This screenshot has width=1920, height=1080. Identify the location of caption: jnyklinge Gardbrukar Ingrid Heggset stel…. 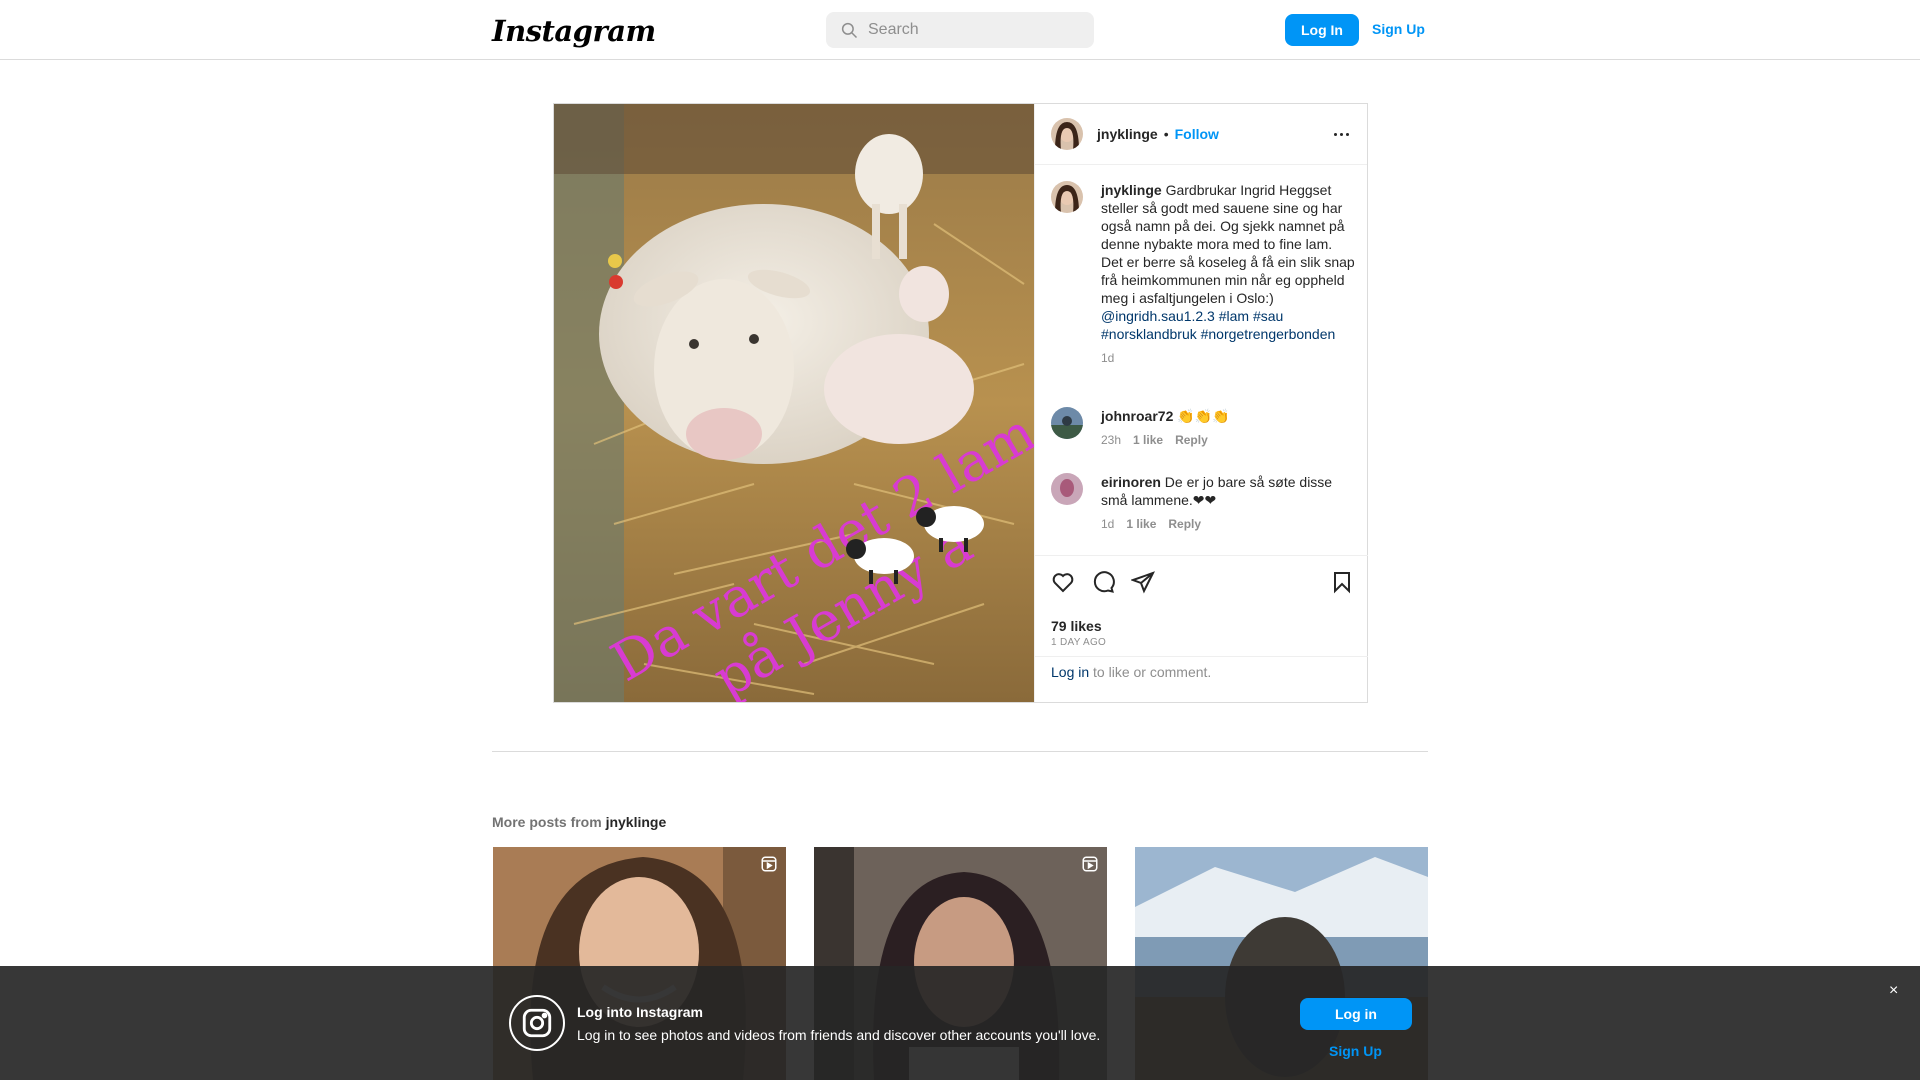
(1203, 273).